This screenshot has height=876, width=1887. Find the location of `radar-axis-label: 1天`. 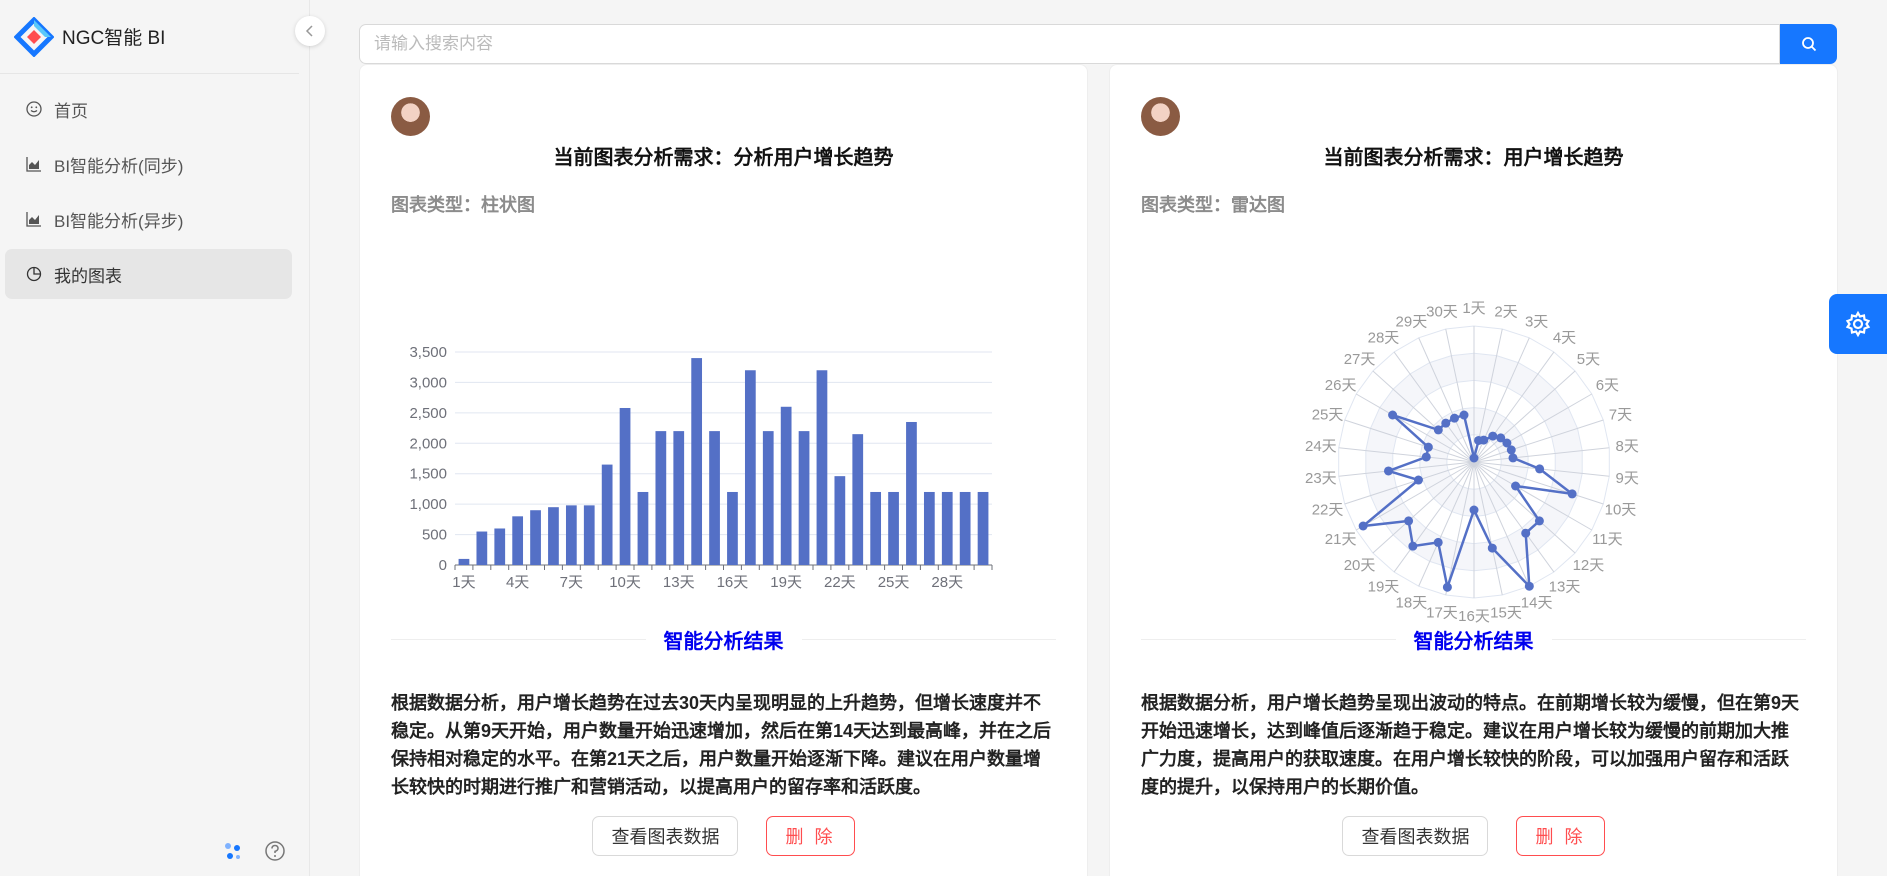

radar-axis-label: 1天 is located at coordinates (1473, 308).